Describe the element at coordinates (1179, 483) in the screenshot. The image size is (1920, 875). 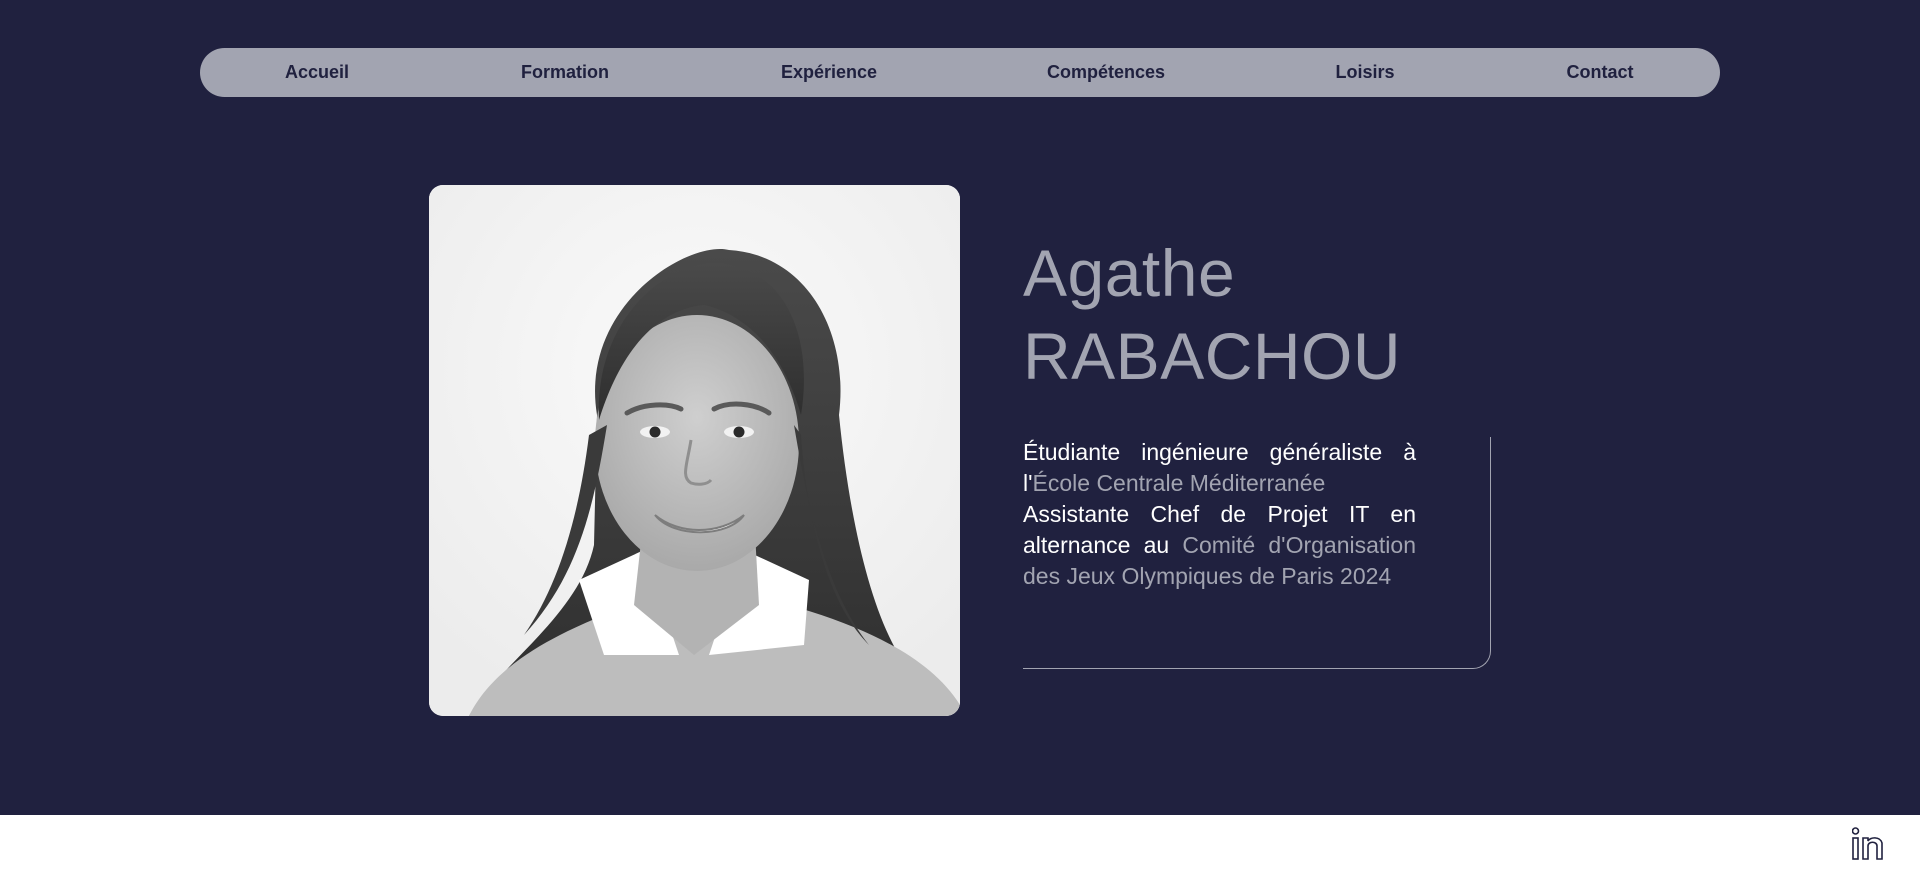
I see `school-name: École Centrale Méditerranée` at that location.